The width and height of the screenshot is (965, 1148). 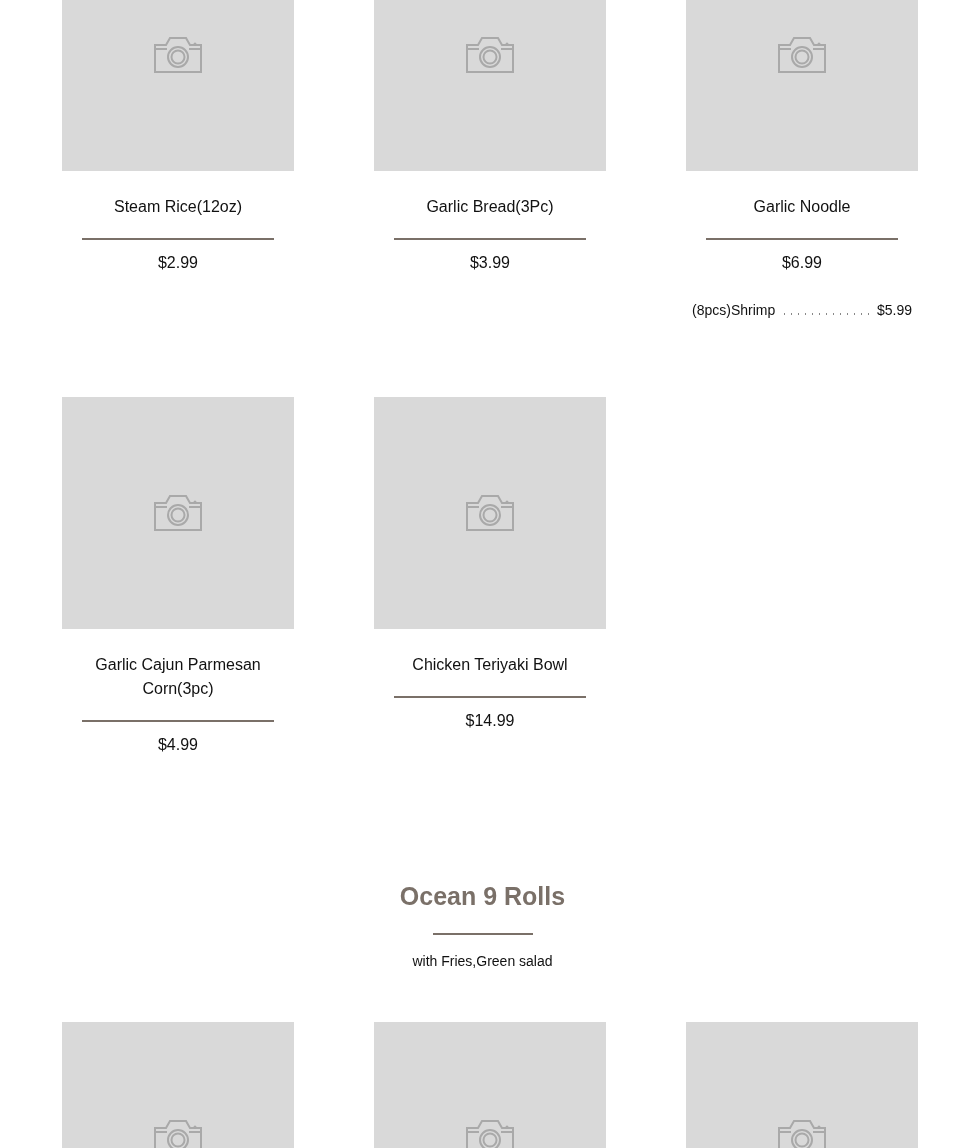 I want to click on item-name: Chicken Teriyaki Bowl, so click(x=490, y=665).